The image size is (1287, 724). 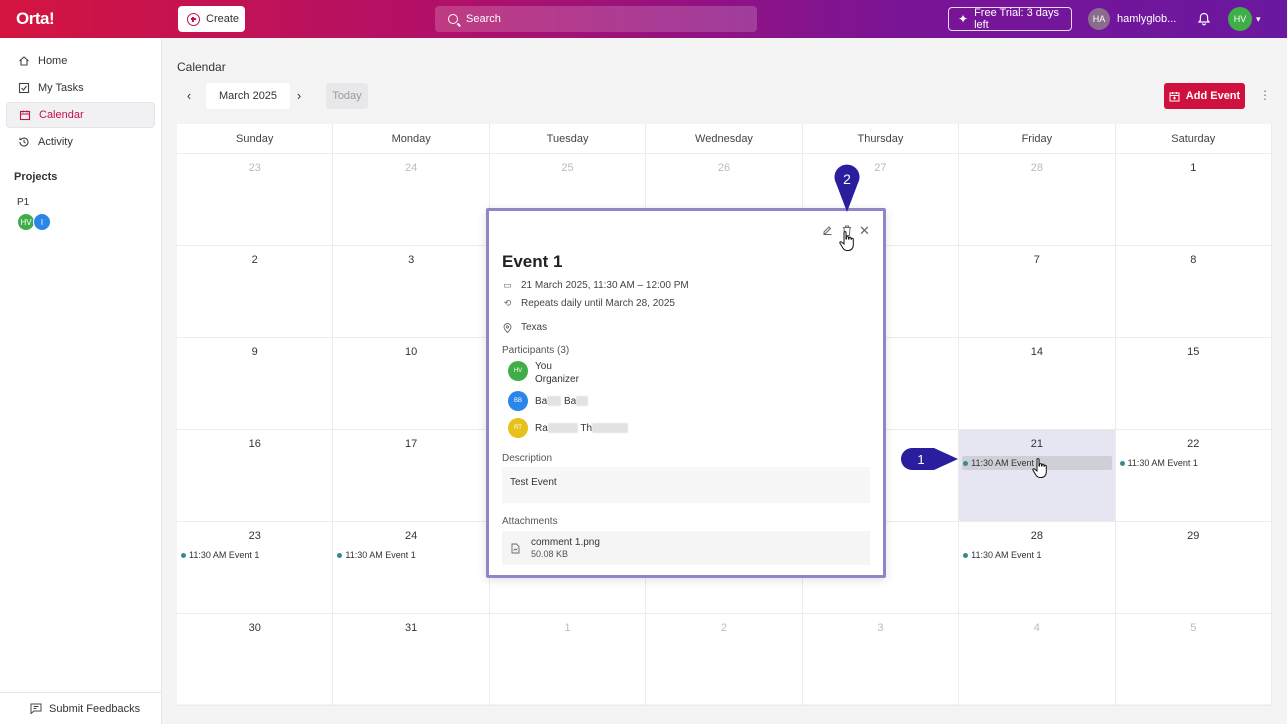 What do you see at coordinates (80, 142) in the screenshot?
I see `sidebar-item-activity: Activity` at bounding box center [80, 142].